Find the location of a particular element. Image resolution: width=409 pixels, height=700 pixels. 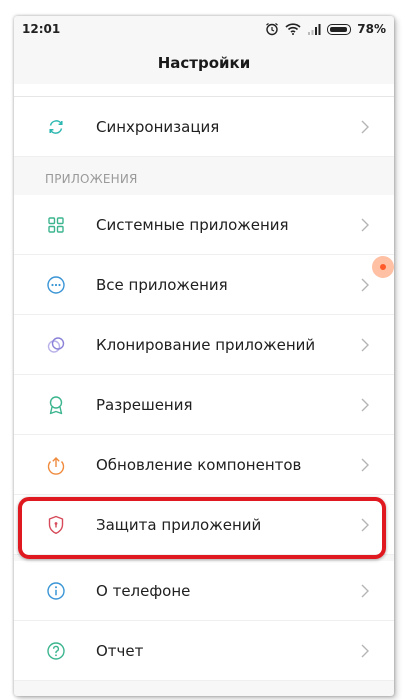

status-time: 12:01 is located at coordinates (41, 29).